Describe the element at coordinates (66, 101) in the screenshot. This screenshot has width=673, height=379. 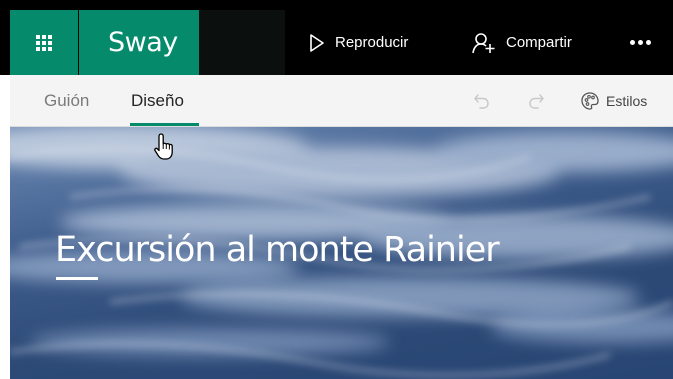
I see `tab-guion: Guión` at that location.